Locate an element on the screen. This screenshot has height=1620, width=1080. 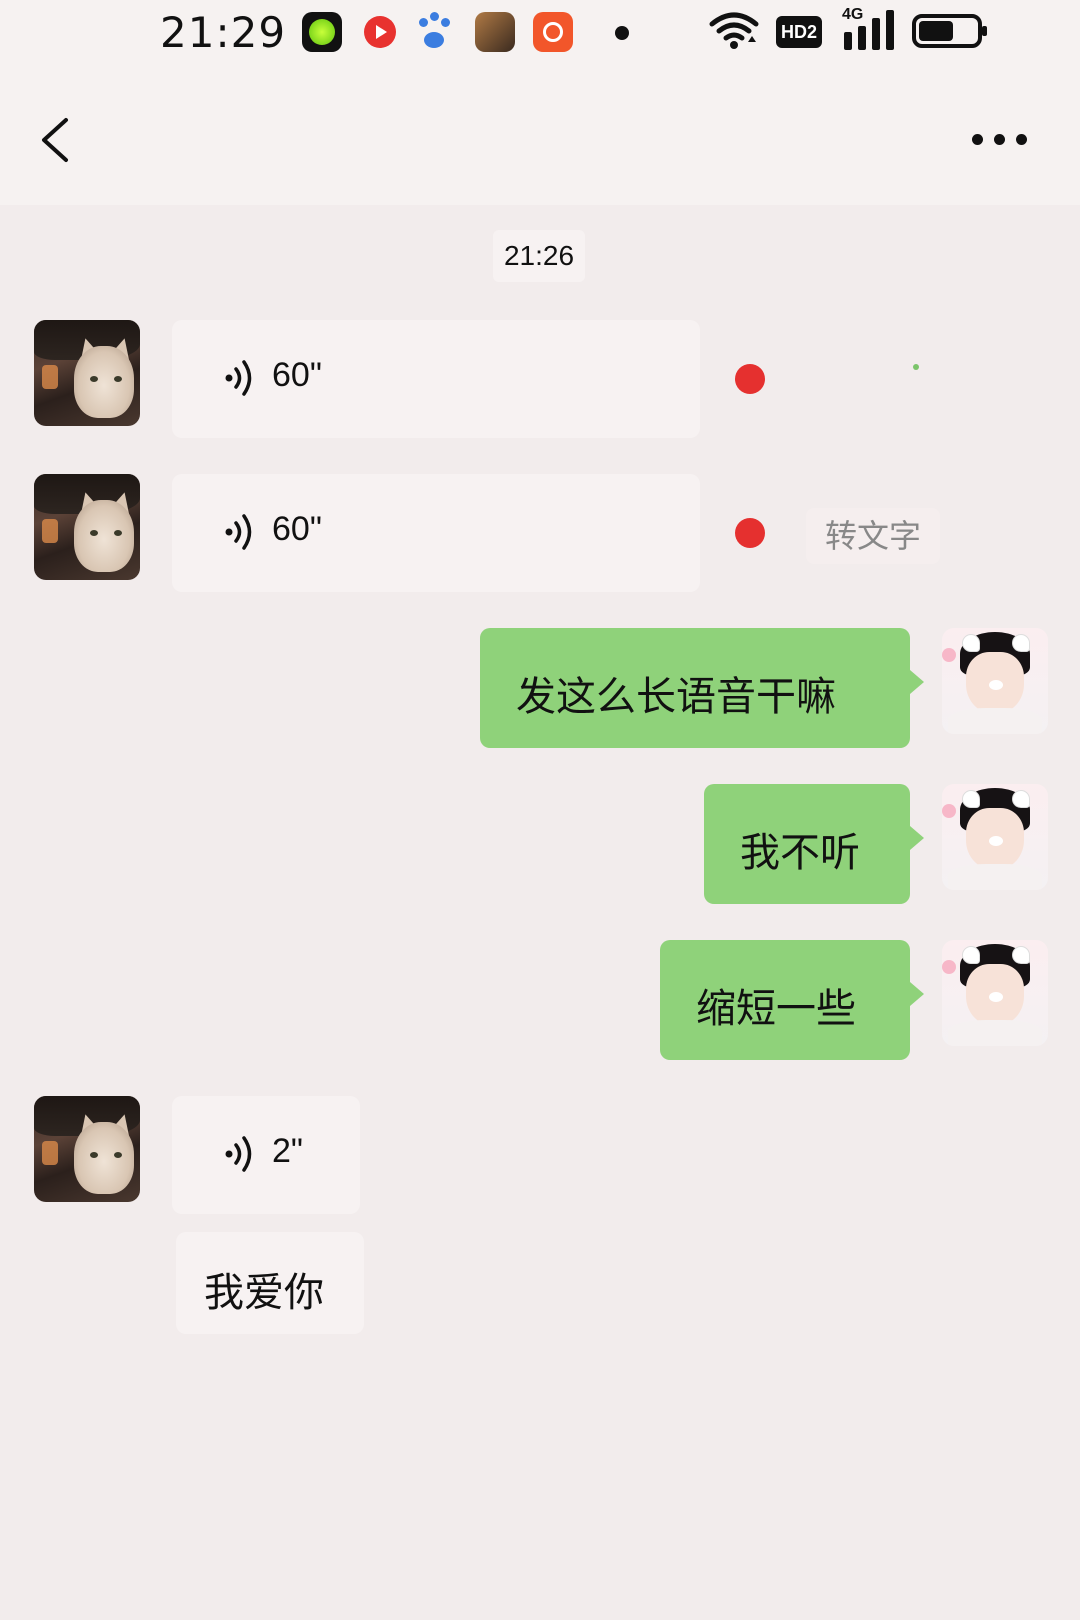
battery-icon is located at coordinates (949, 31).